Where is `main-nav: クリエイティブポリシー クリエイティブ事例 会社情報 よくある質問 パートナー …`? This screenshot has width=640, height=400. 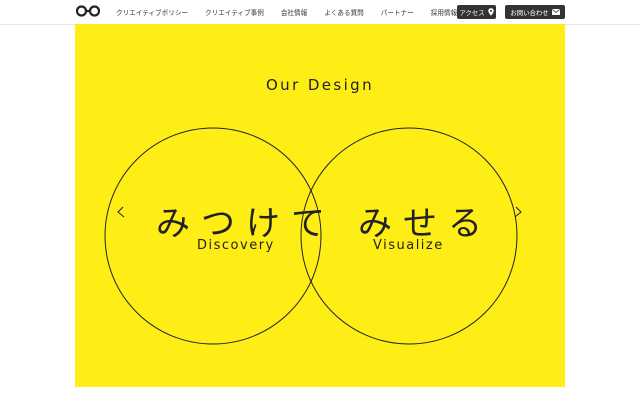 main-nav: クリエイティブポリシー クリエイティブ事例 会社情報 よくある質問 パートナー … is located at coordinates (286, 12).